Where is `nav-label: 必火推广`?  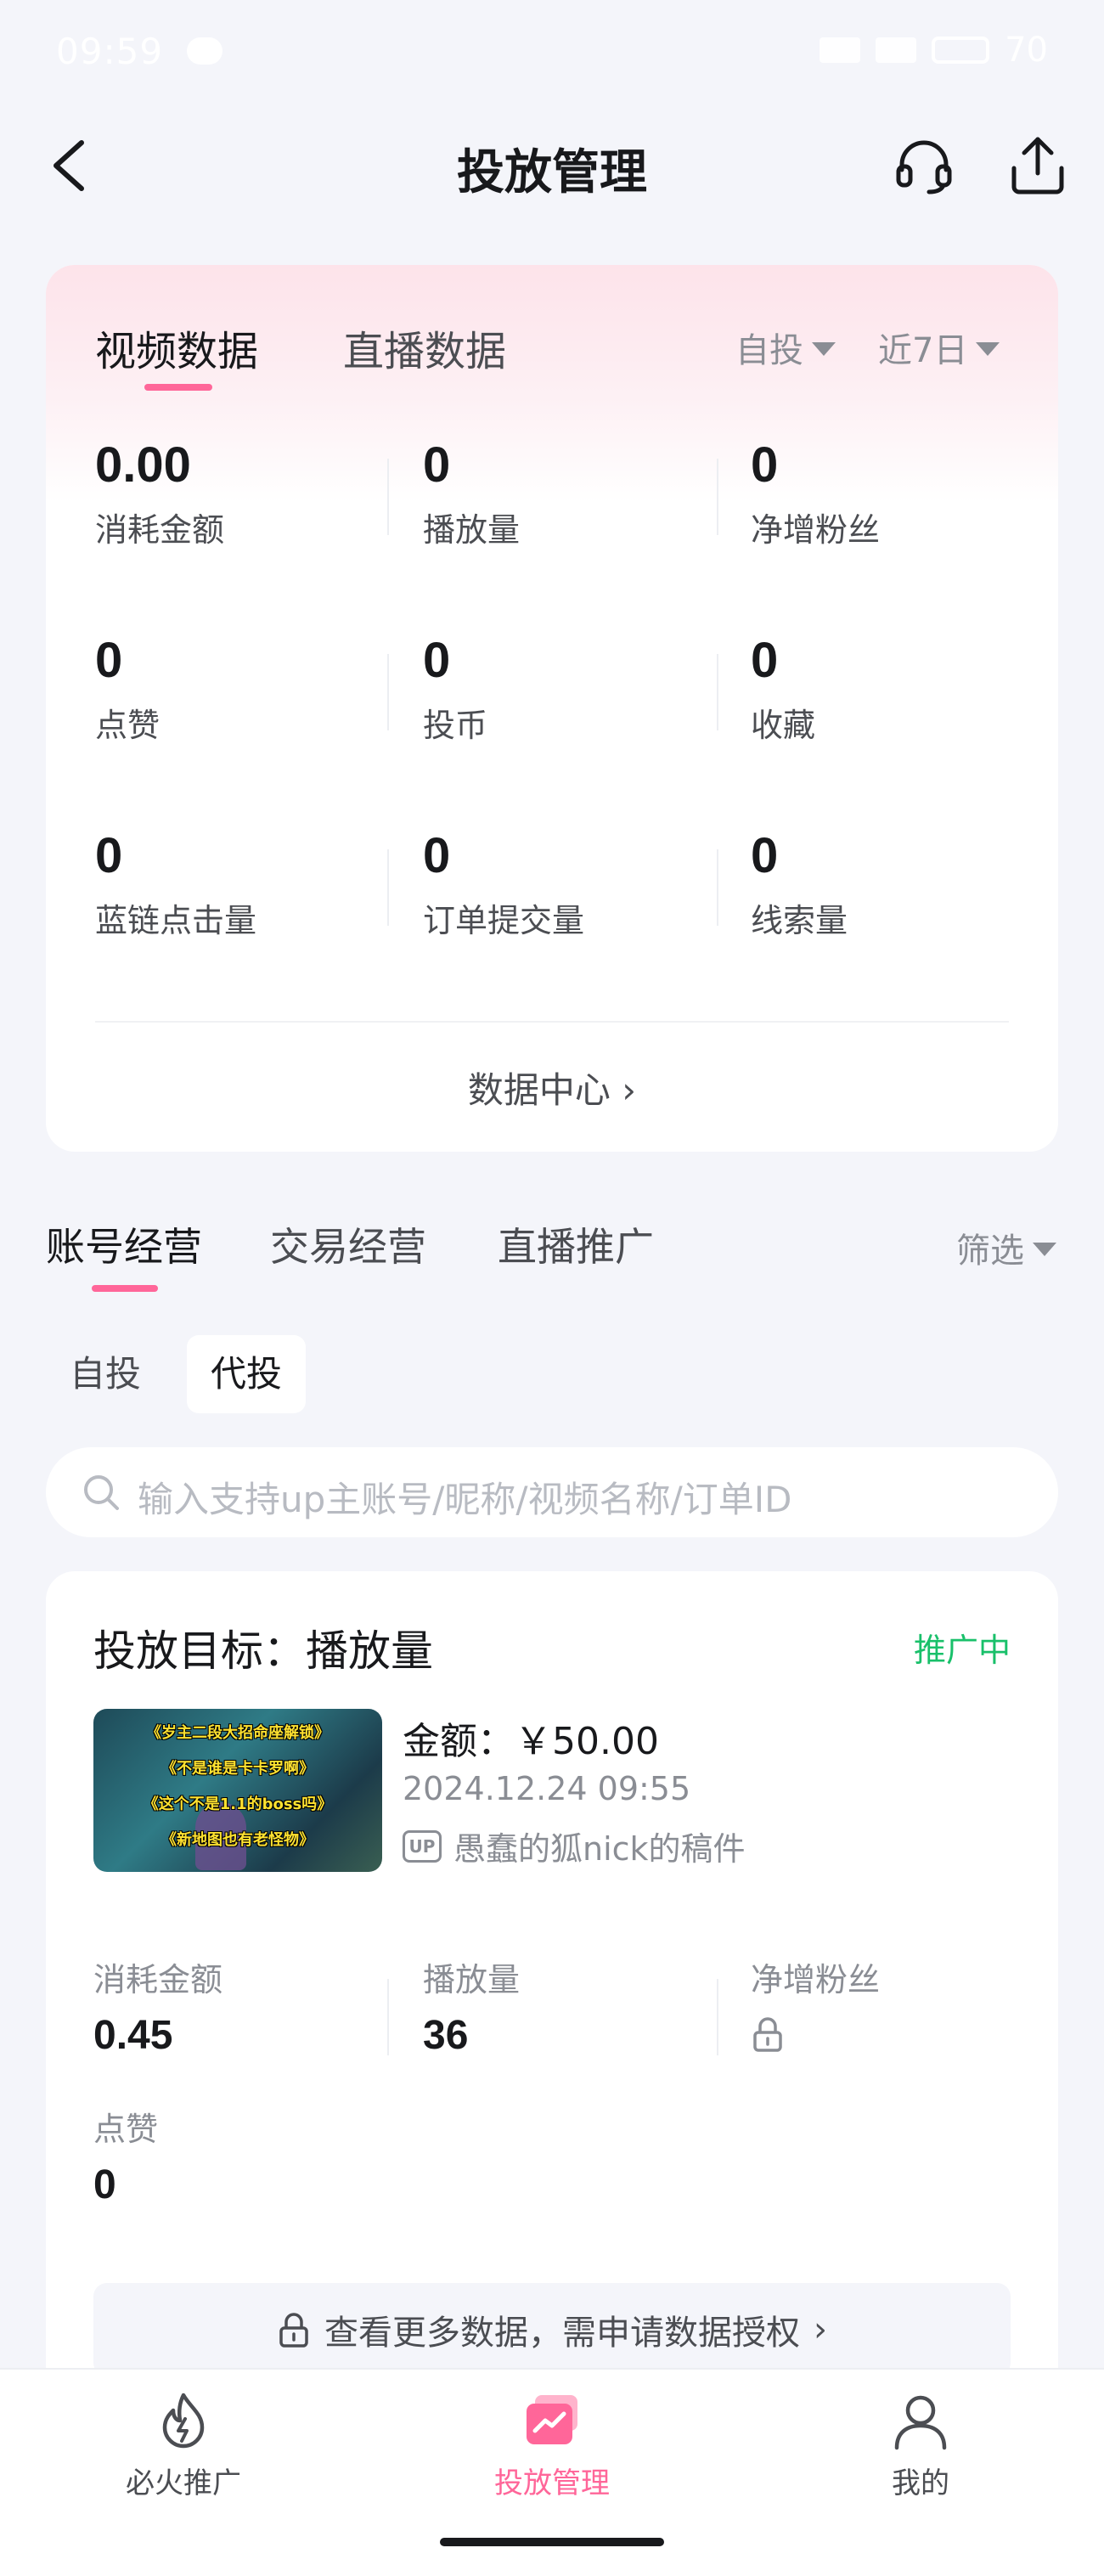 nav-label: 必火推广 is located at coordinates (183, 2483).